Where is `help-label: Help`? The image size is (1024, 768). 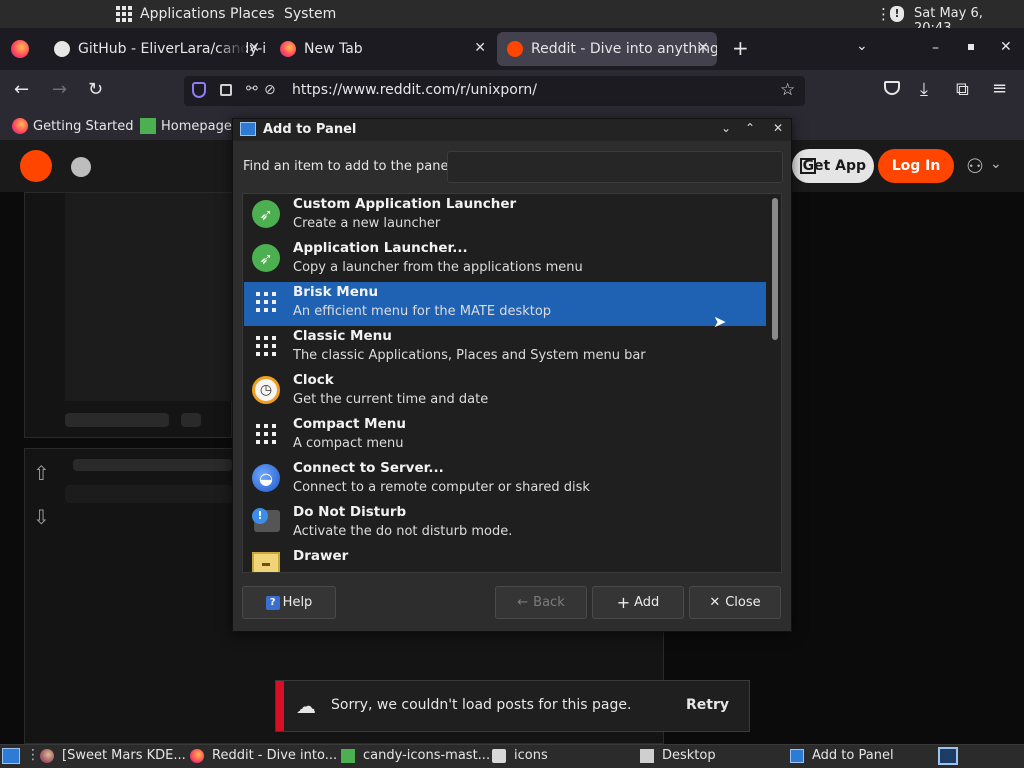 help-label: Help is located at coordinates (297, 602).